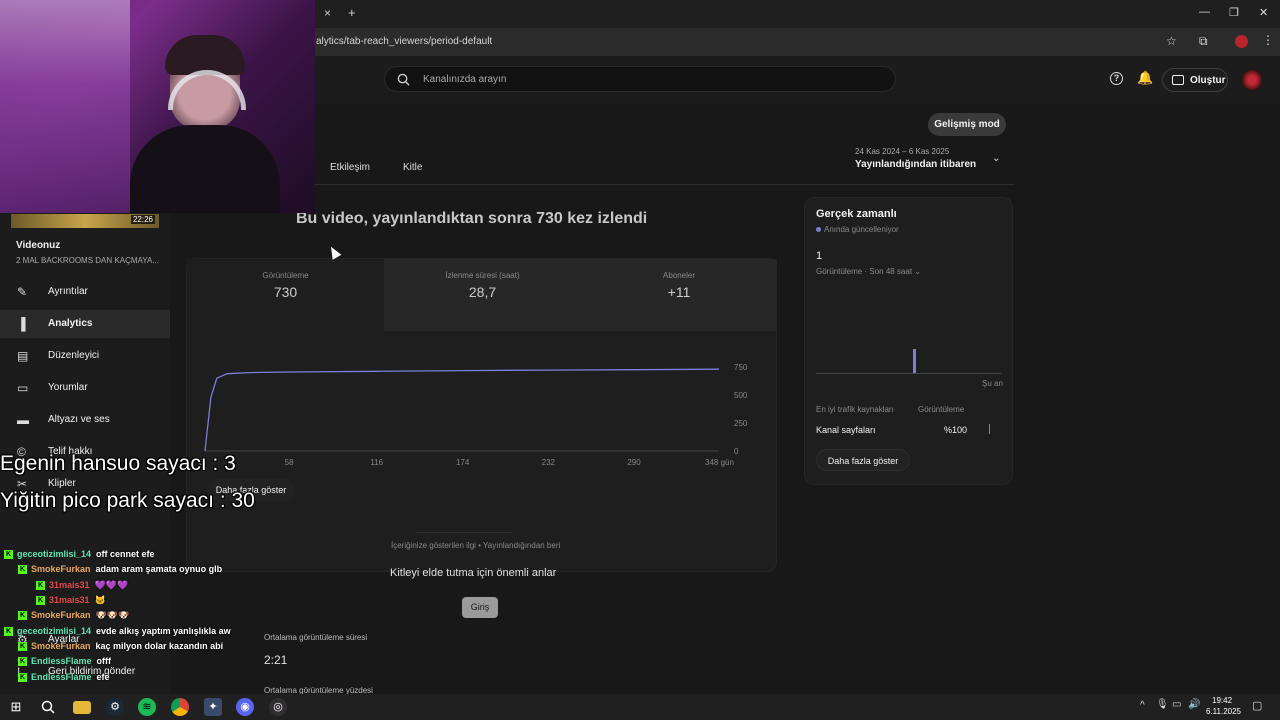 This screenshot has height=720, width=1280. Describe the element at coordinates (74, 355) in the screenshot. I see `sidebar-item-label: Düzenleyici` at that location.